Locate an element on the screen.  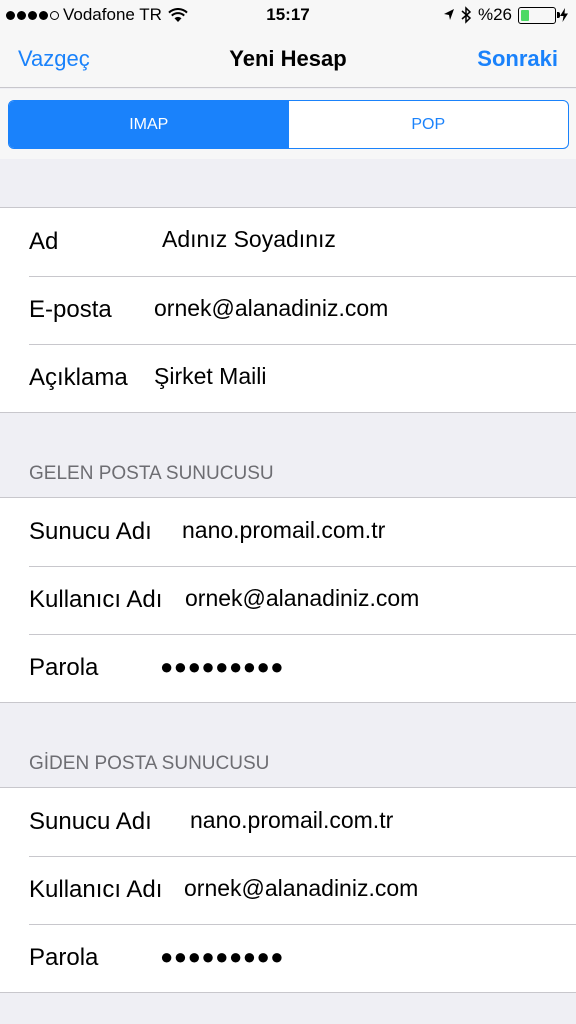
status-bar: Vodafone TR 15:17 %26 is located at coordinates (288, 16).